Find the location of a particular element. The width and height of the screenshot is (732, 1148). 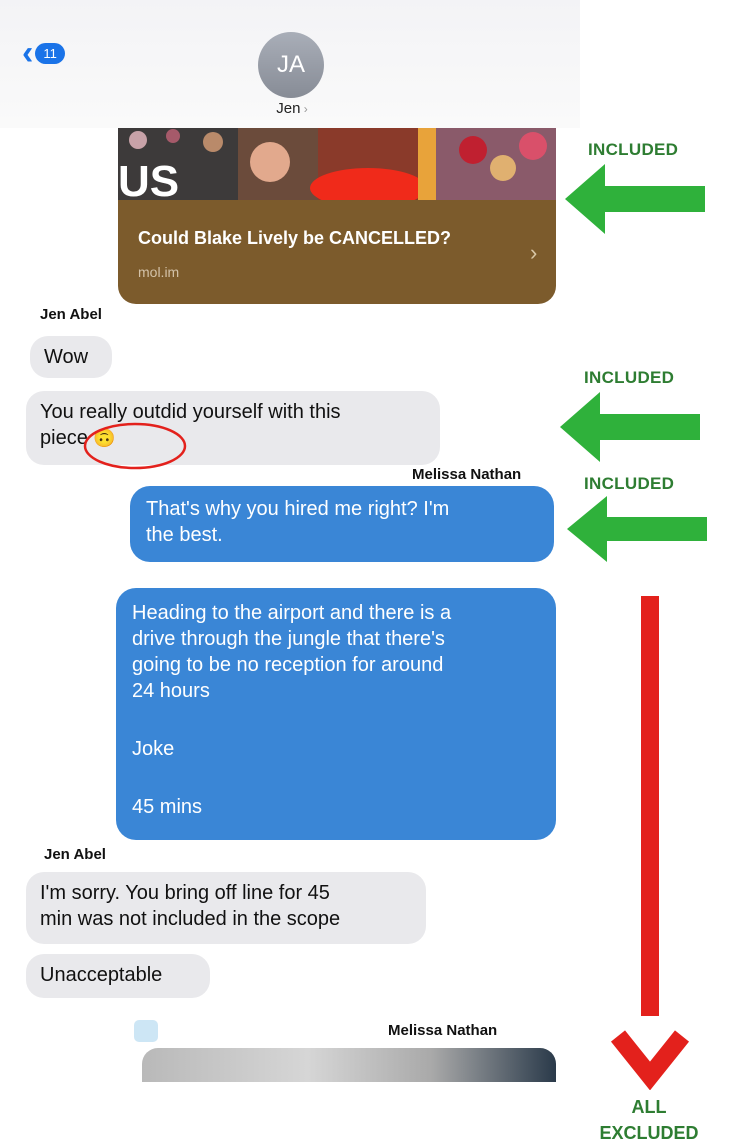

link-preview-title: Could Blake Lively be CANCELLED? is located at coordinates (295, 238).